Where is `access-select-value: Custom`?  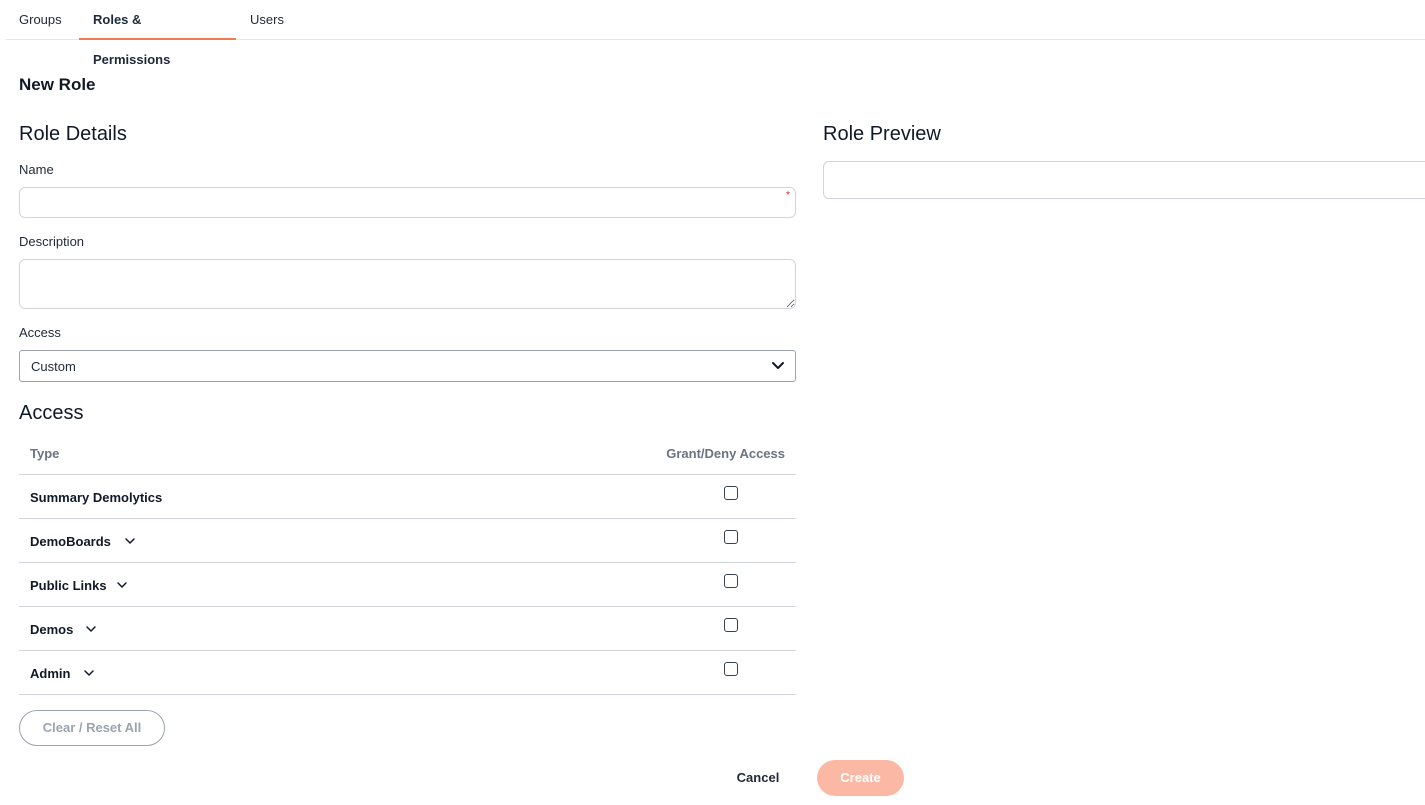 access-select-value: Custom is located at coordinates (53, 366).